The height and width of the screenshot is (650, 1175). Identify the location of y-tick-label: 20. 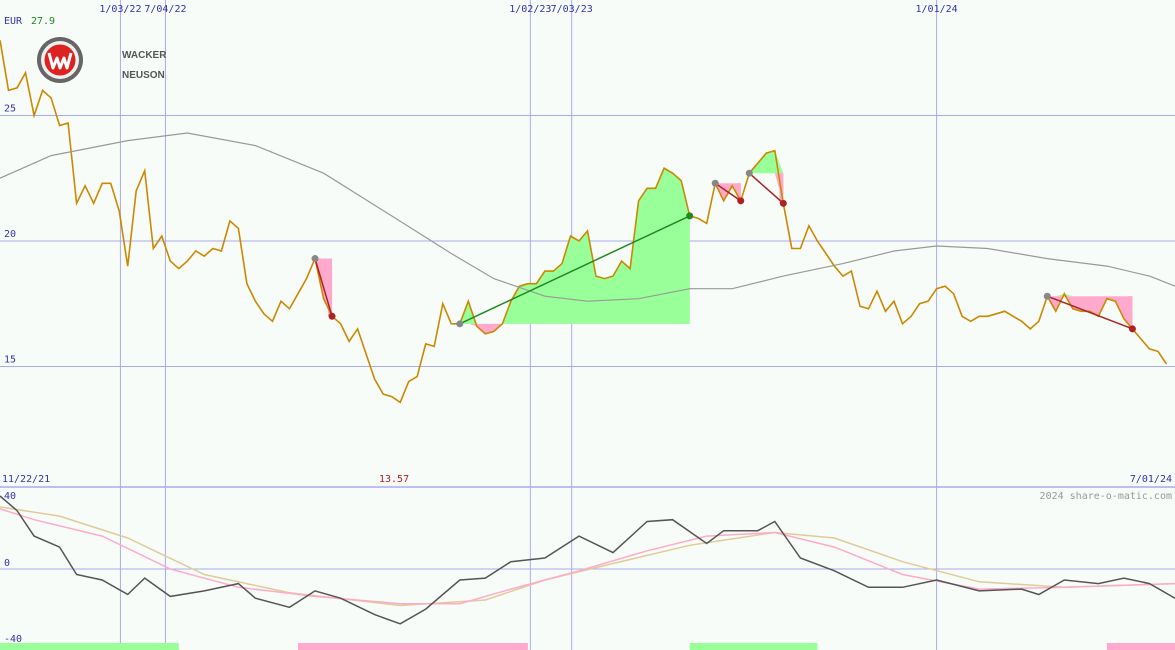
(10, 234).